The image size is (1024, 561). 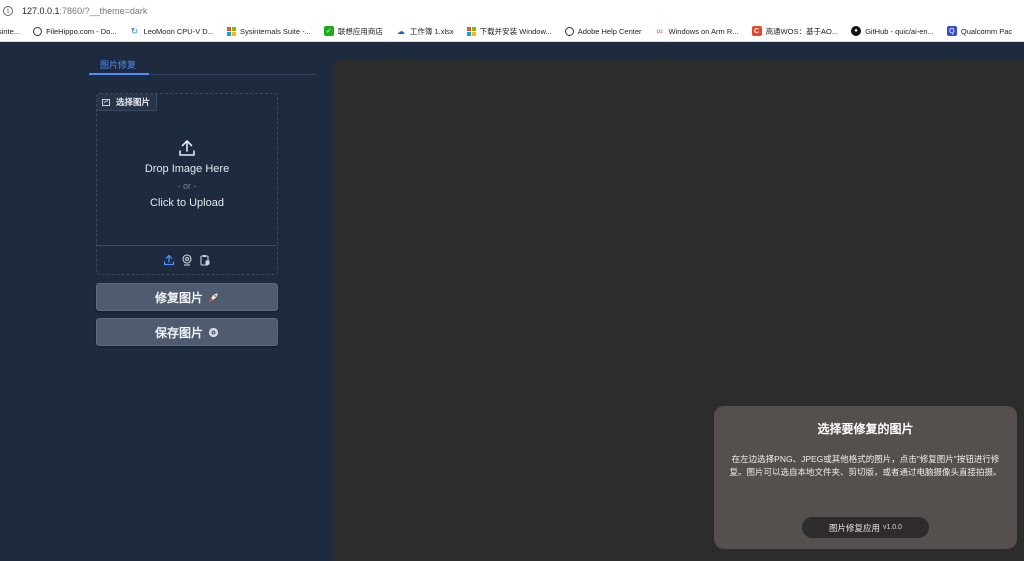 What do you see at coordinates (134, 30) in the screenshot?
I see `leomoon-icon: ↻` at bounding box center [134, 30].